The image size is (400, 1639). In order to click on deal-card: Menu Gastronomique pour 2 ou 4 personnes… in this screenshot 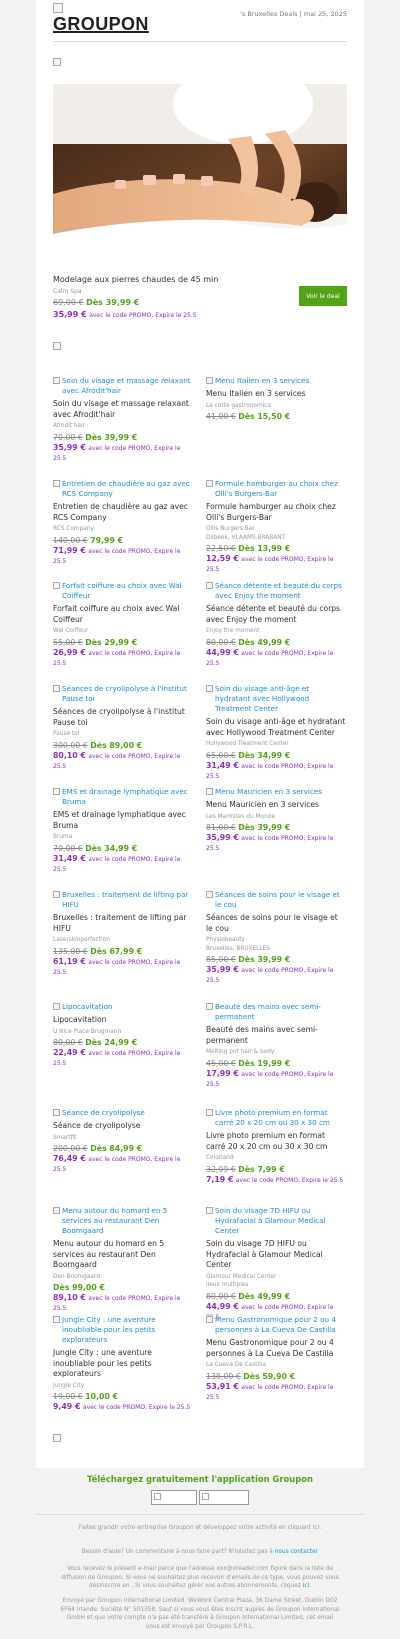, I will do `click(276, 1358)`.